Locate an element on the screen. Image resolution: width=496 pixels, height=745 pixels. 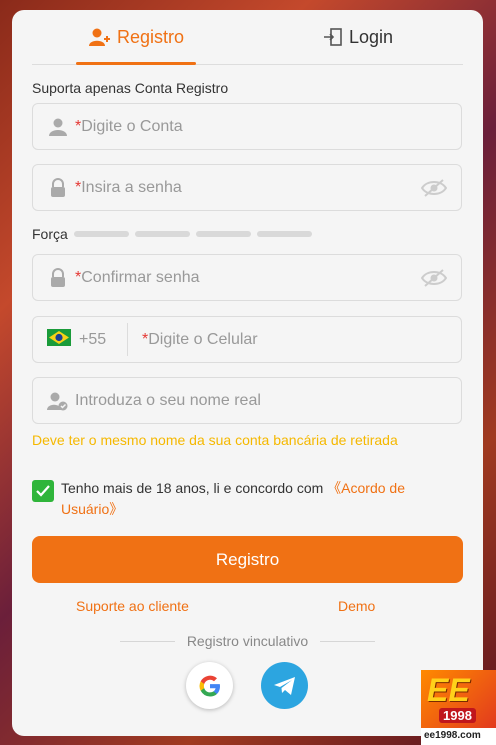
password-placeholder: Insira a senha is located at coordinates (131, 187).